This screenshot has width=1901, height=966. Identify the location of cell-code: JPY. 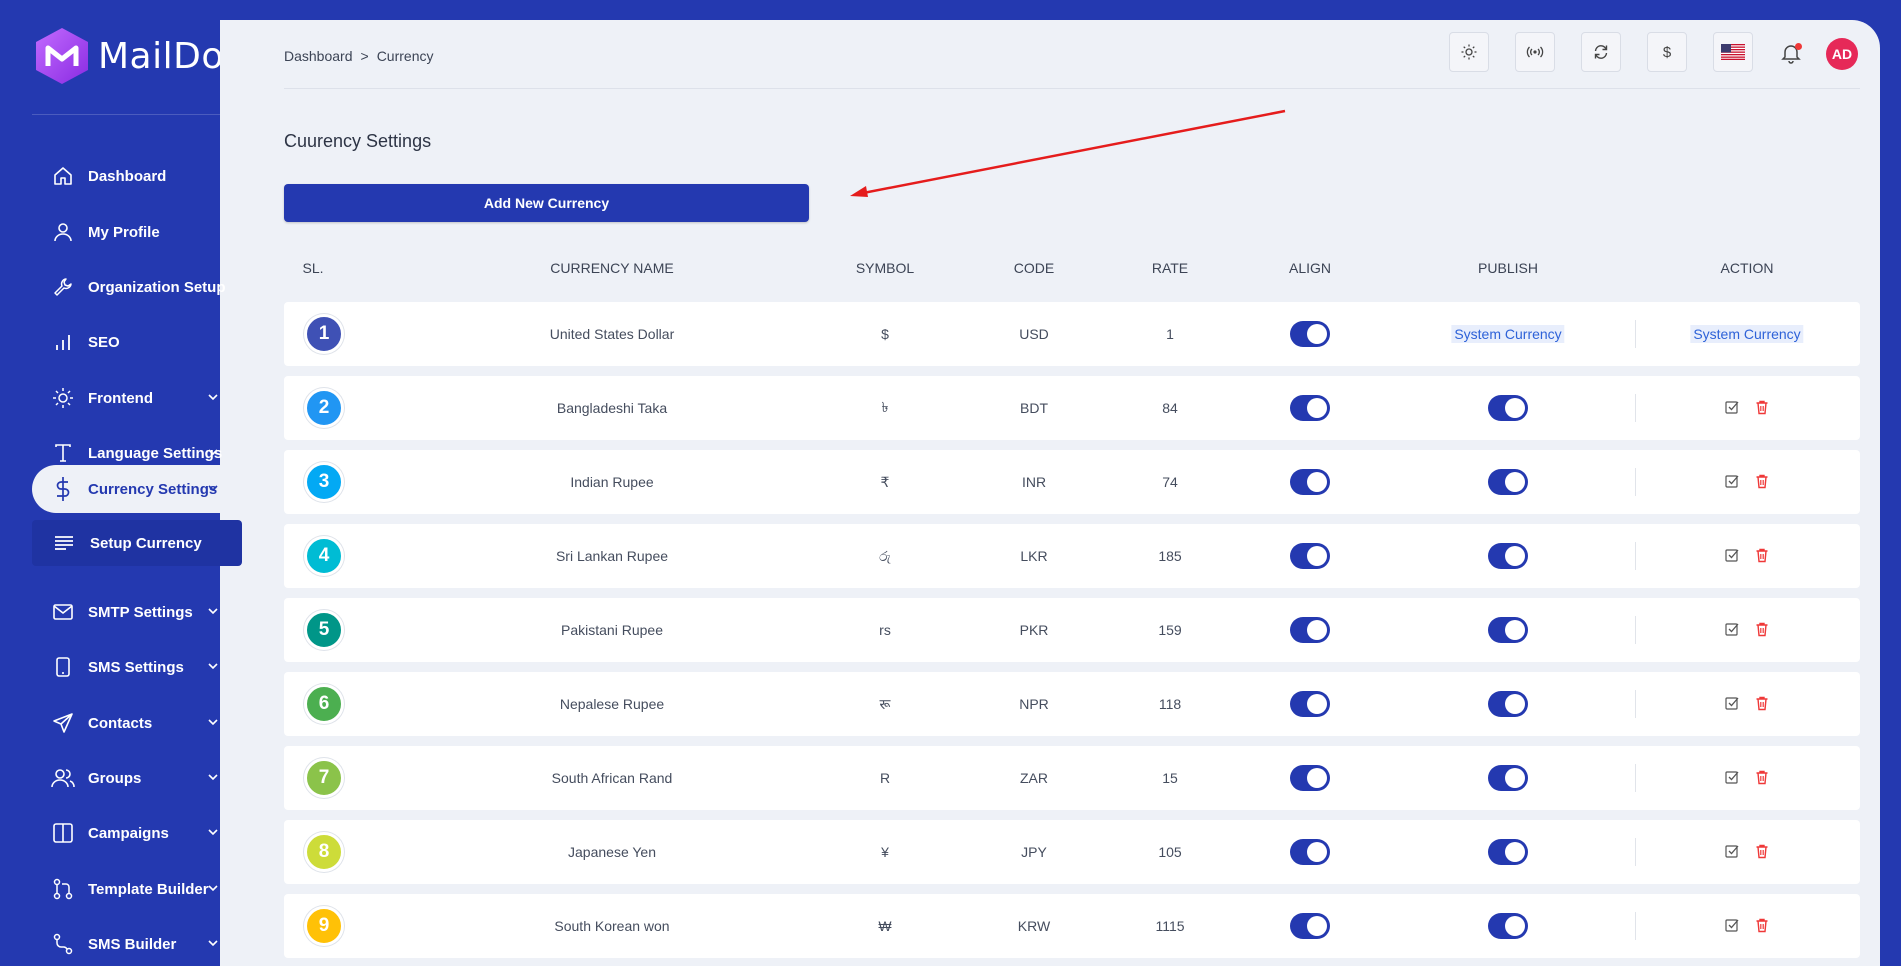
(1034, 852).